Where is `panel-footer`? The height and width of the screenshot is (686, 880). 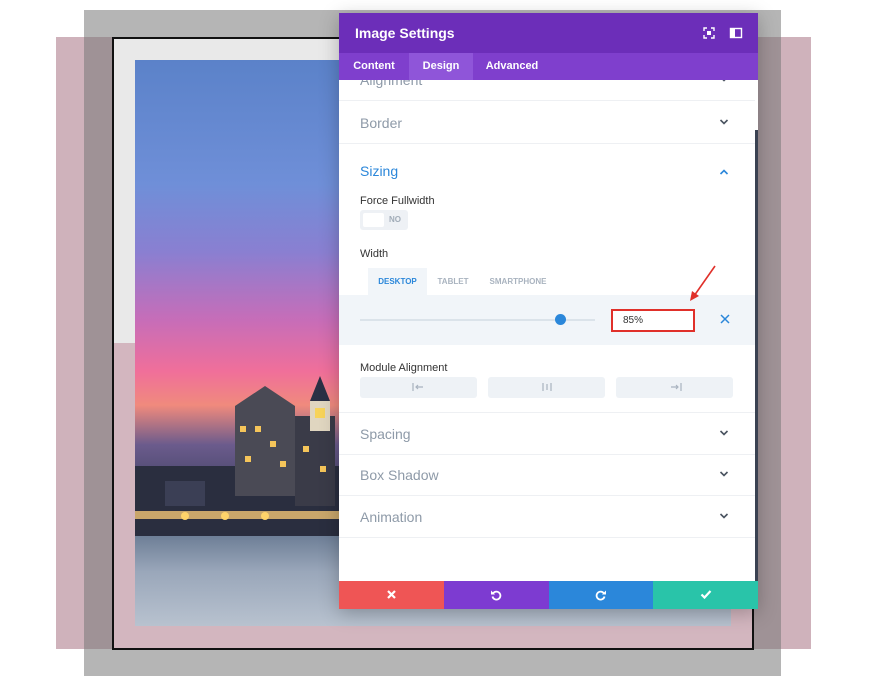 panel-footer is located at coordinates (548, 595).